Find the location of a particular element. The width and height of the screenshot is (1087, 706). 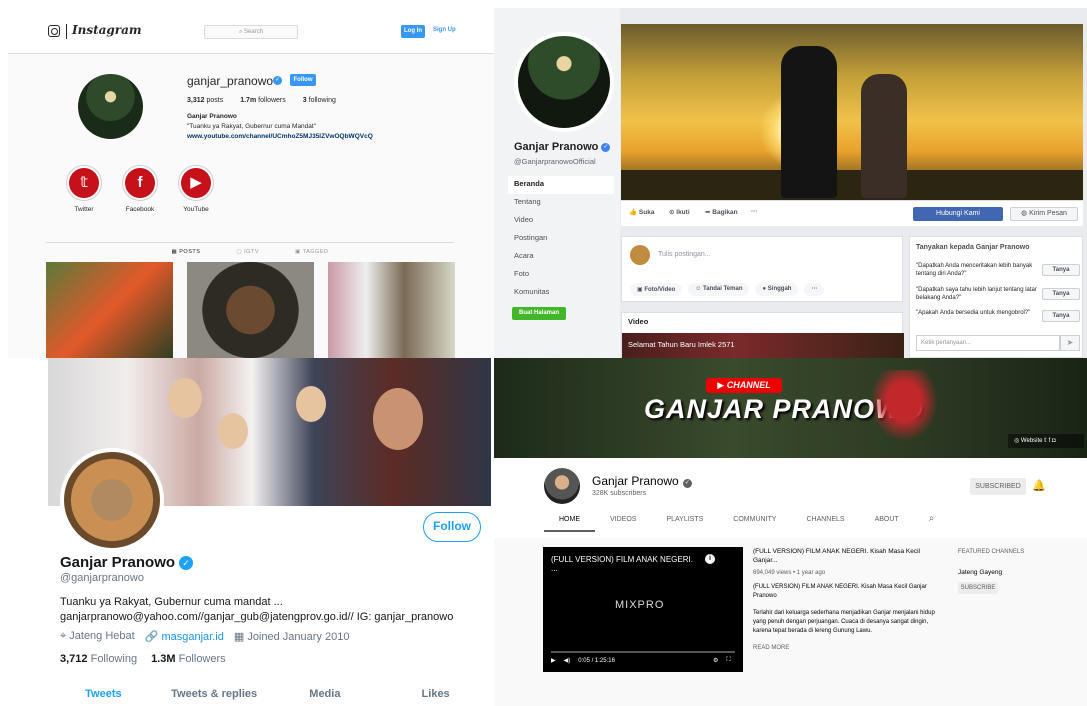

featured-subscribe-button: SUBSCRIBE is located at coordinates (978, 588).